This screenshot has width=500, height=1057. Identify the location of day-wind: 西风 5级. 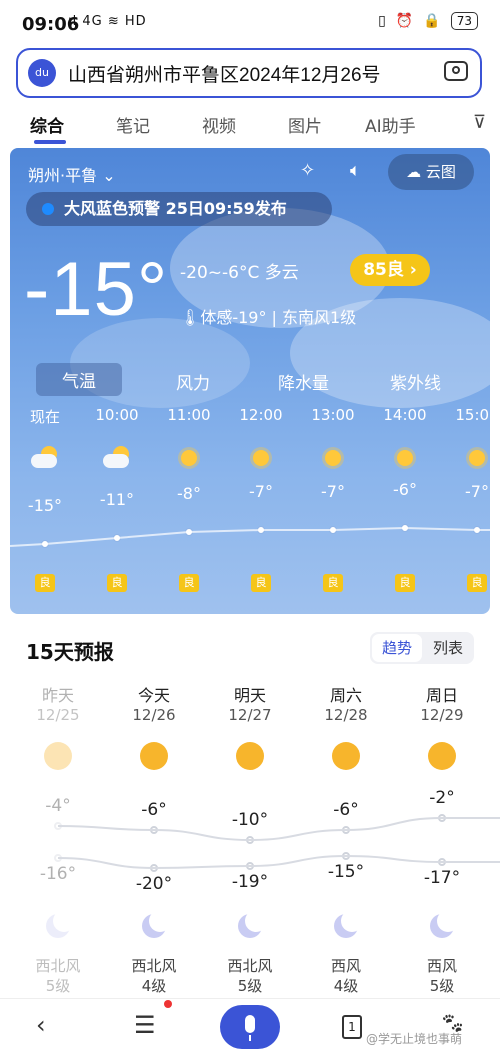
(442, 976).